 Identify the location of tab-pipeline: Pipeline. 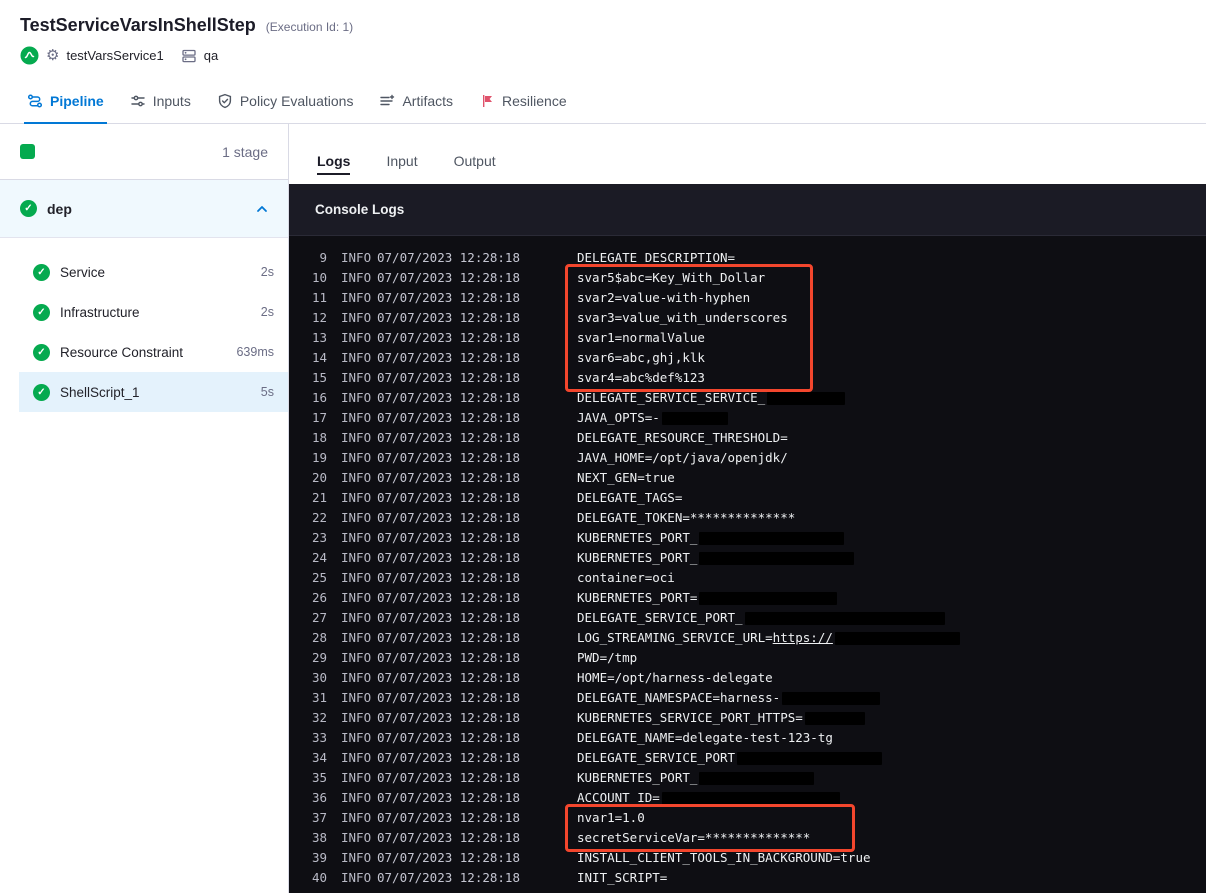
(65, 101).